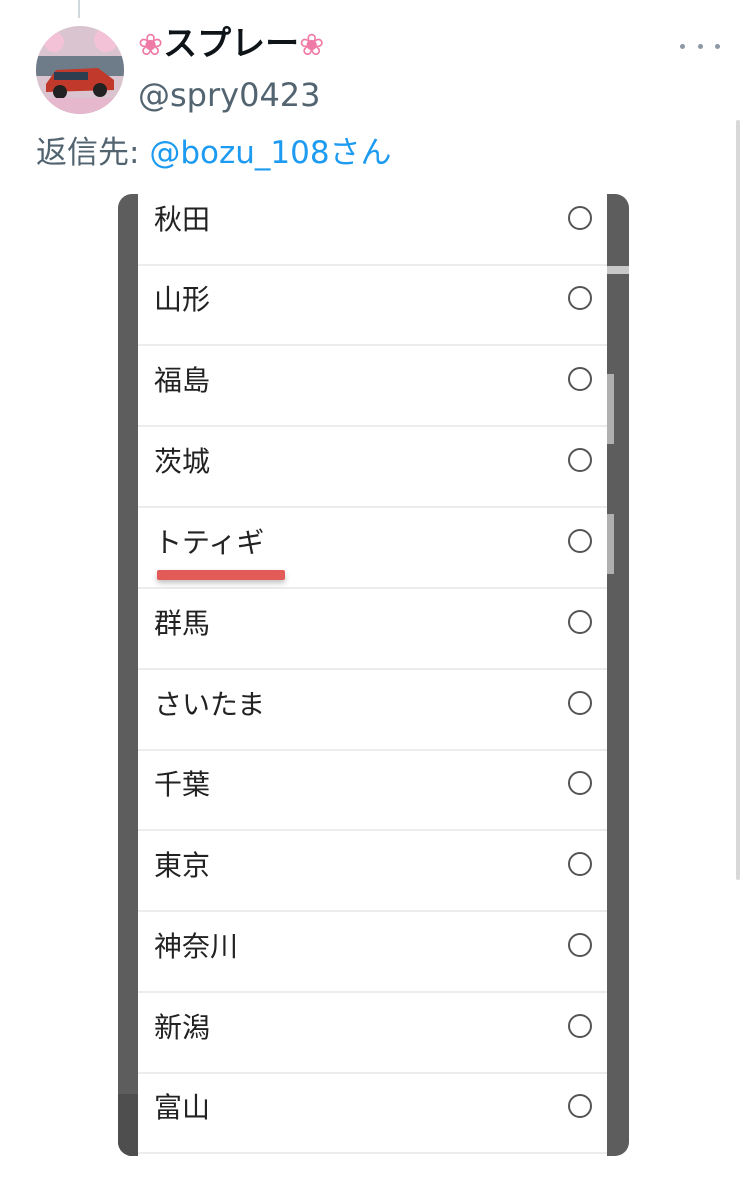  What do you see at coordinates (182, 623) in the screenshot?
I see `list-item-label: 群馬` at bounding box center [182, 623].